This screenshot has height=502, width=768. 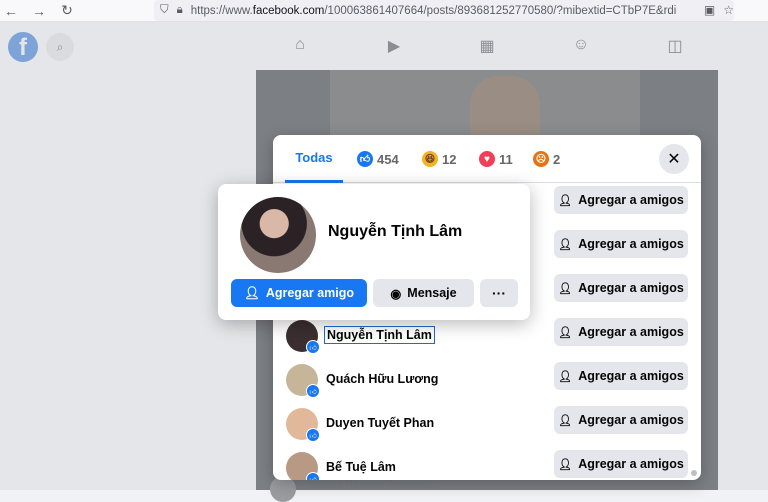 What do you see at coordinates (11, 11) in the screenshot?
I see `back-icon: ←` at bounding box center [11, 11].